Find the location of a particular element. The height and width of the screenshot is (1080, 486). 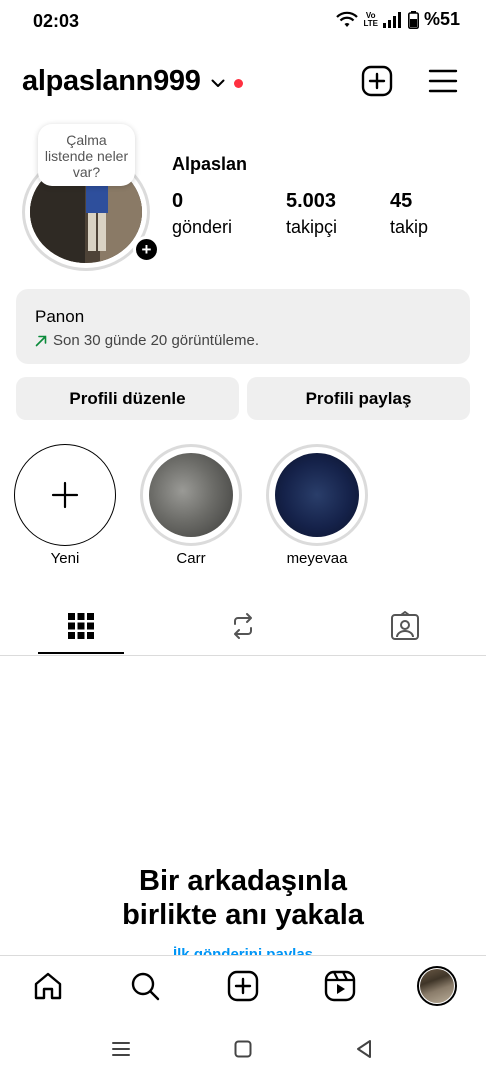

profile-header: alpaslann999 is located at coordinates (243, 82).